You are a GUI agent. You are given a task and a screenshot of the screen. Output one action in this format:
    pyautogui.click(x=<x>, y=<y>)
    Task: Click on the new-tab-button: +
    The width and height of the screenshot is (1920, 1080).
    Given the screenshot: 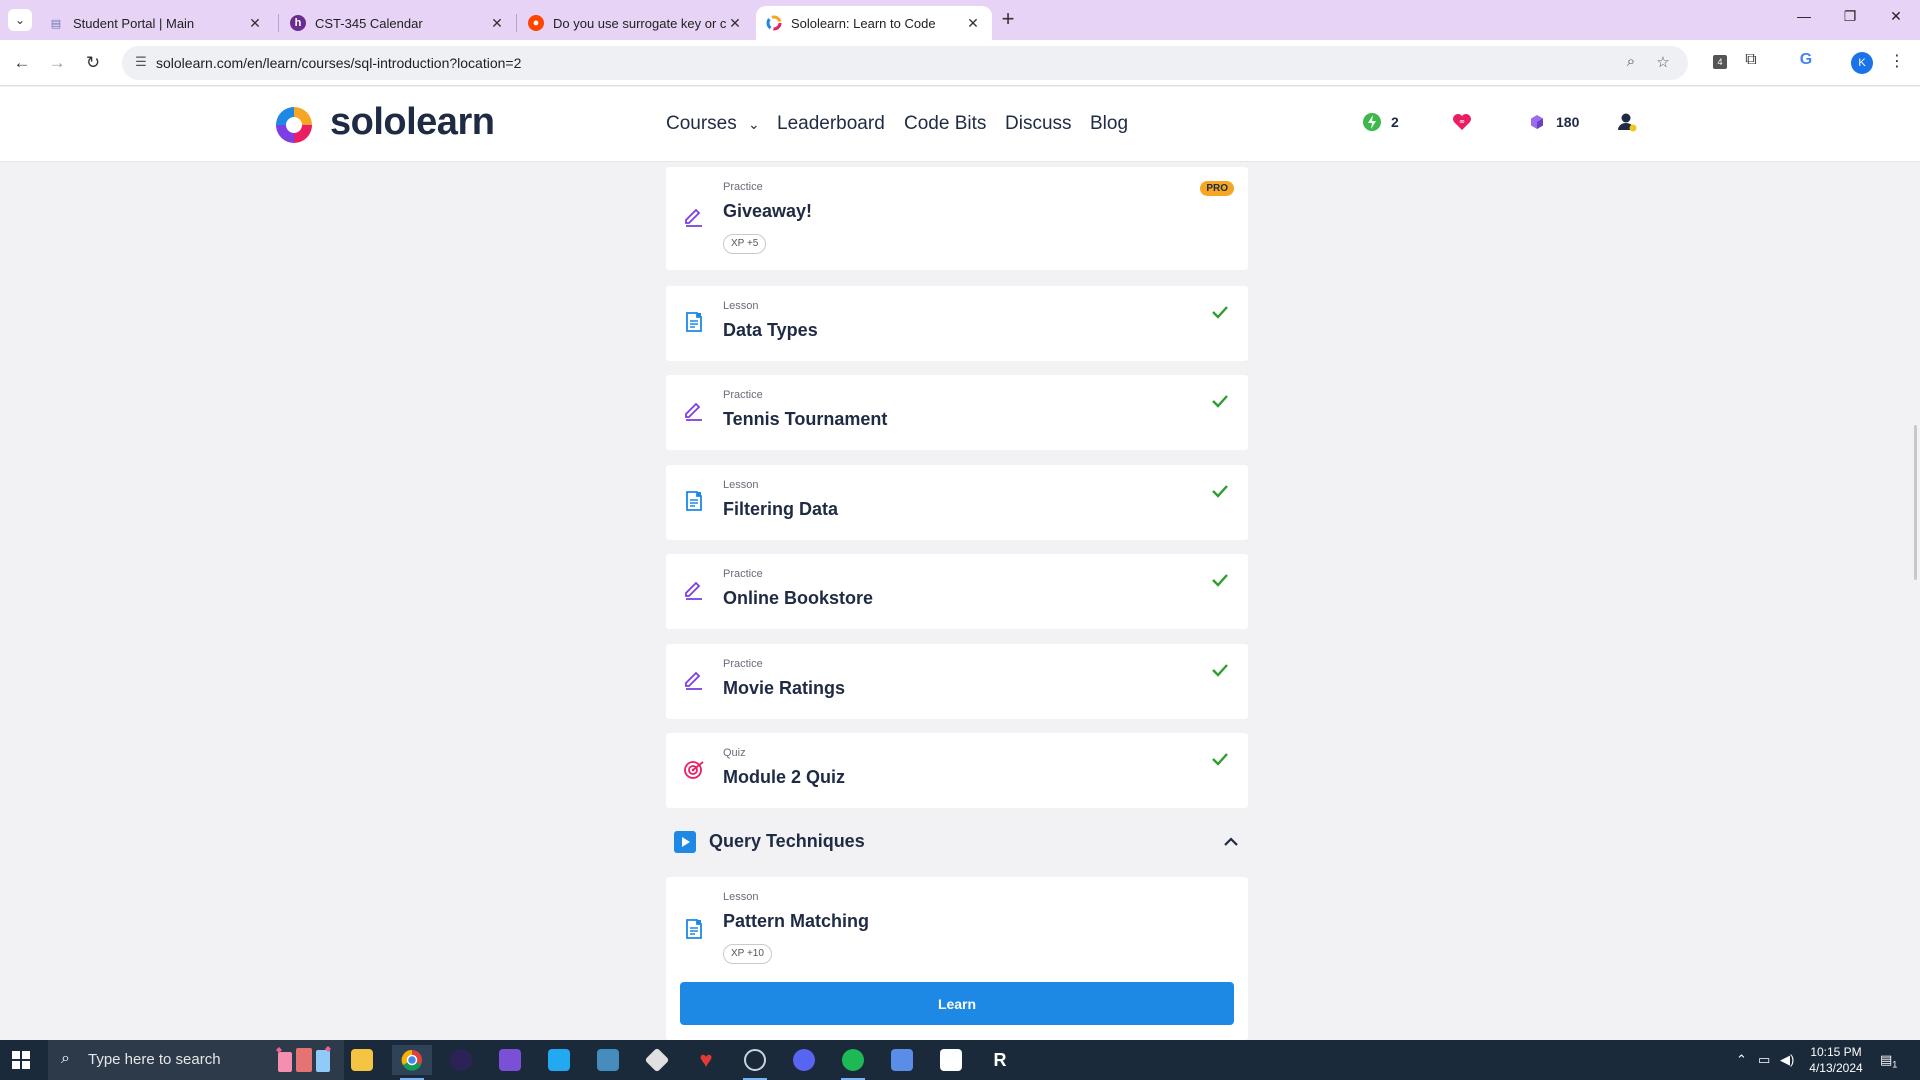 What is the action you would take?
    pyautogui.click(x=1008, y=20)
    